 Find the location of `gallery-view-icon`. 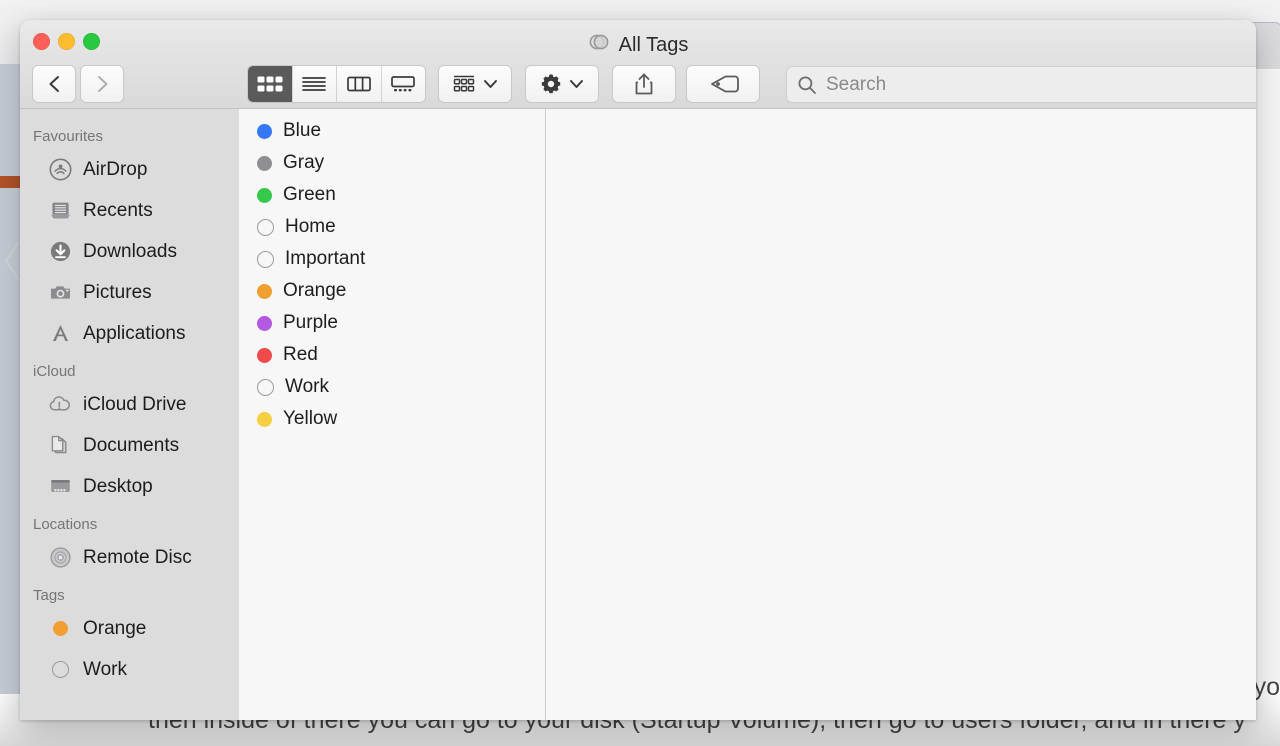

gallery-view-icon is located at coordinates (403, 84).